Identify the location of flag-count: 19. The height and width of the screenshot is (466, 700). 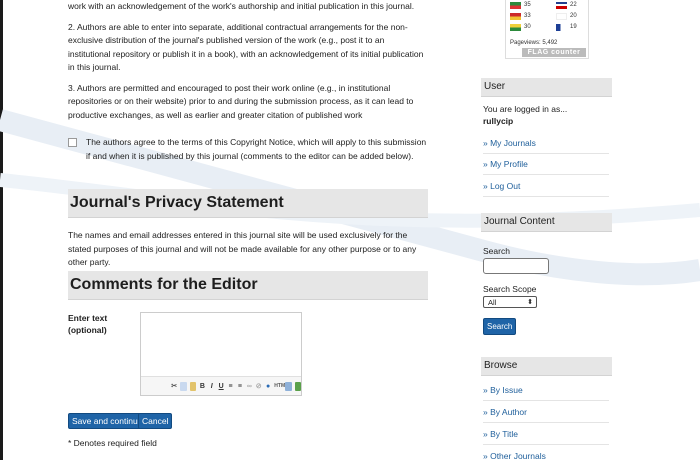
(573, 27).